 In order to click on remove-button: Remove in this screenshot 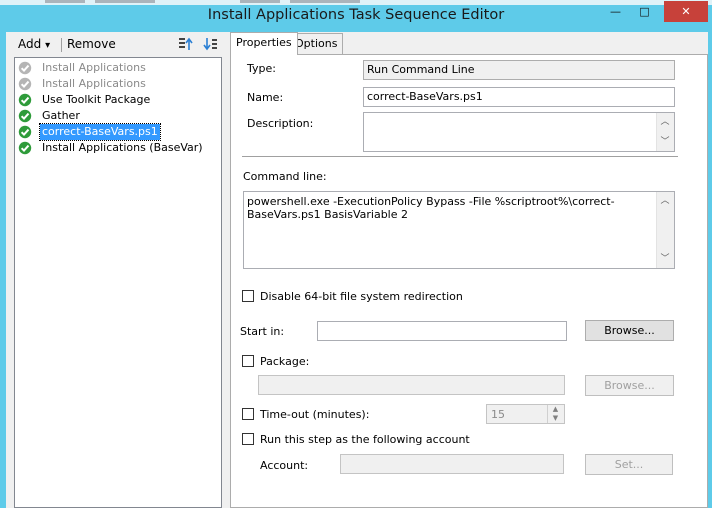, I will do `click(91, 44)`.